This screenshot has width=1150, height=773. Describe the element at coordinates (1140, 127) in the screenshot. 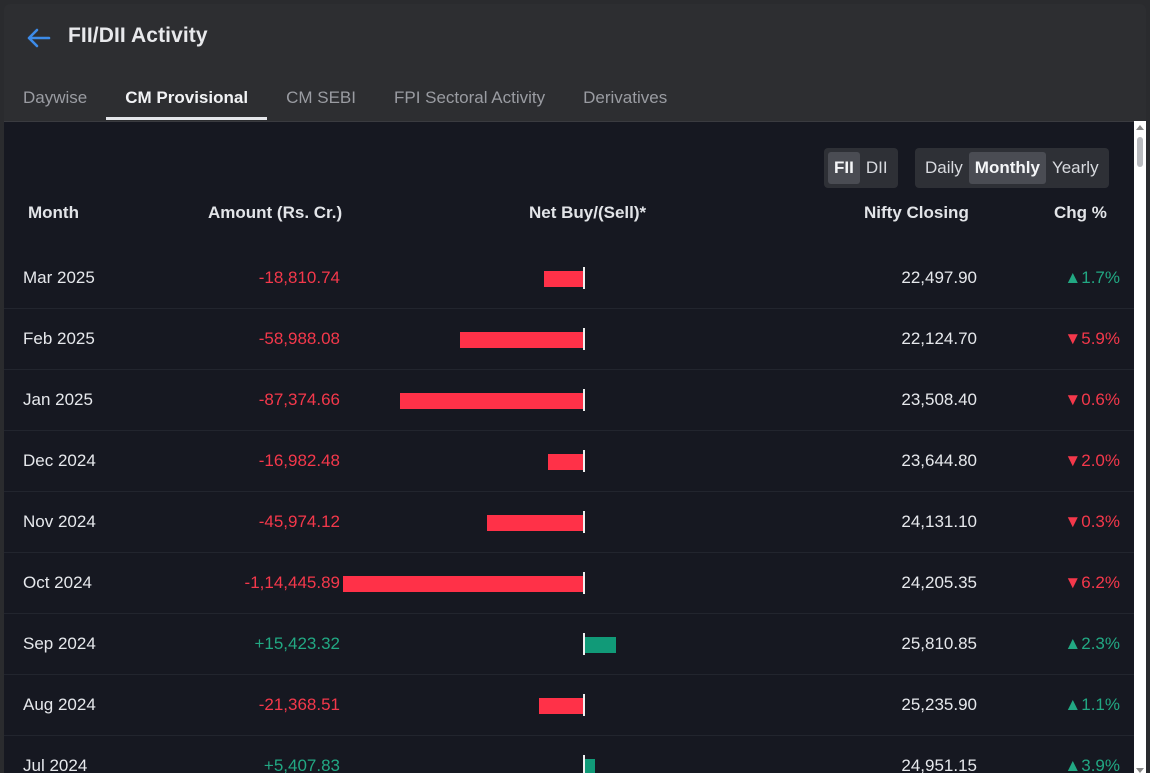

I see `scroll-up-icon` at that location.